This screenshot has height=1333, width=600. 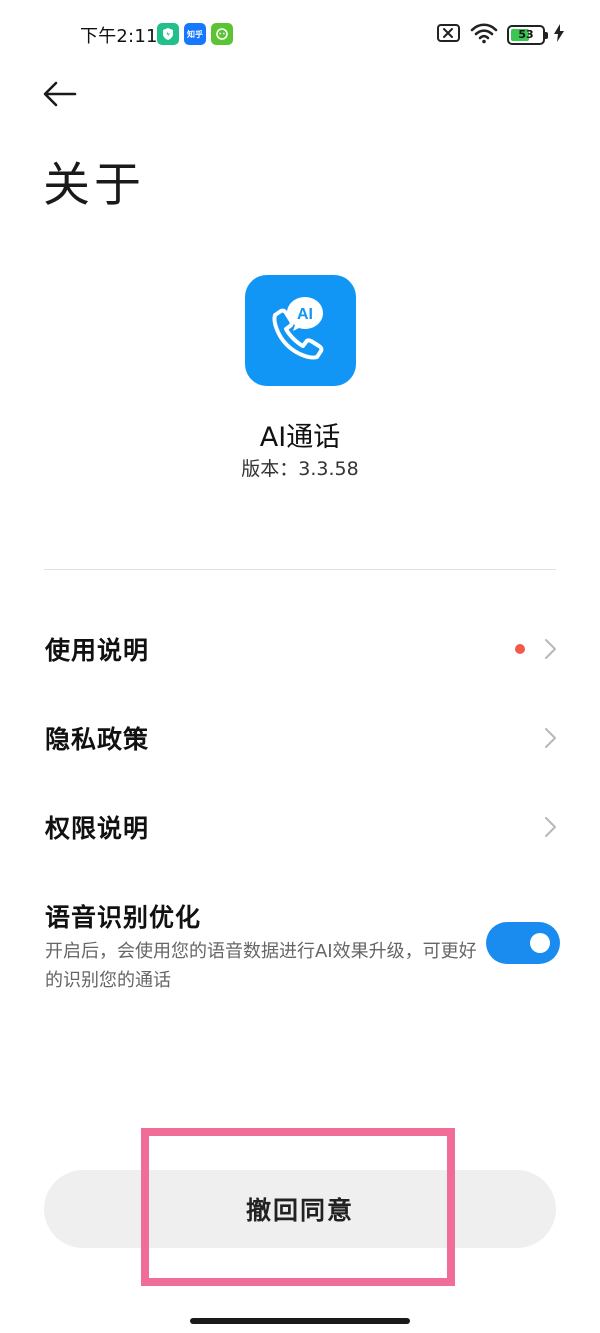 I want to click on shield-app-icon, so click(x=168, y=34).